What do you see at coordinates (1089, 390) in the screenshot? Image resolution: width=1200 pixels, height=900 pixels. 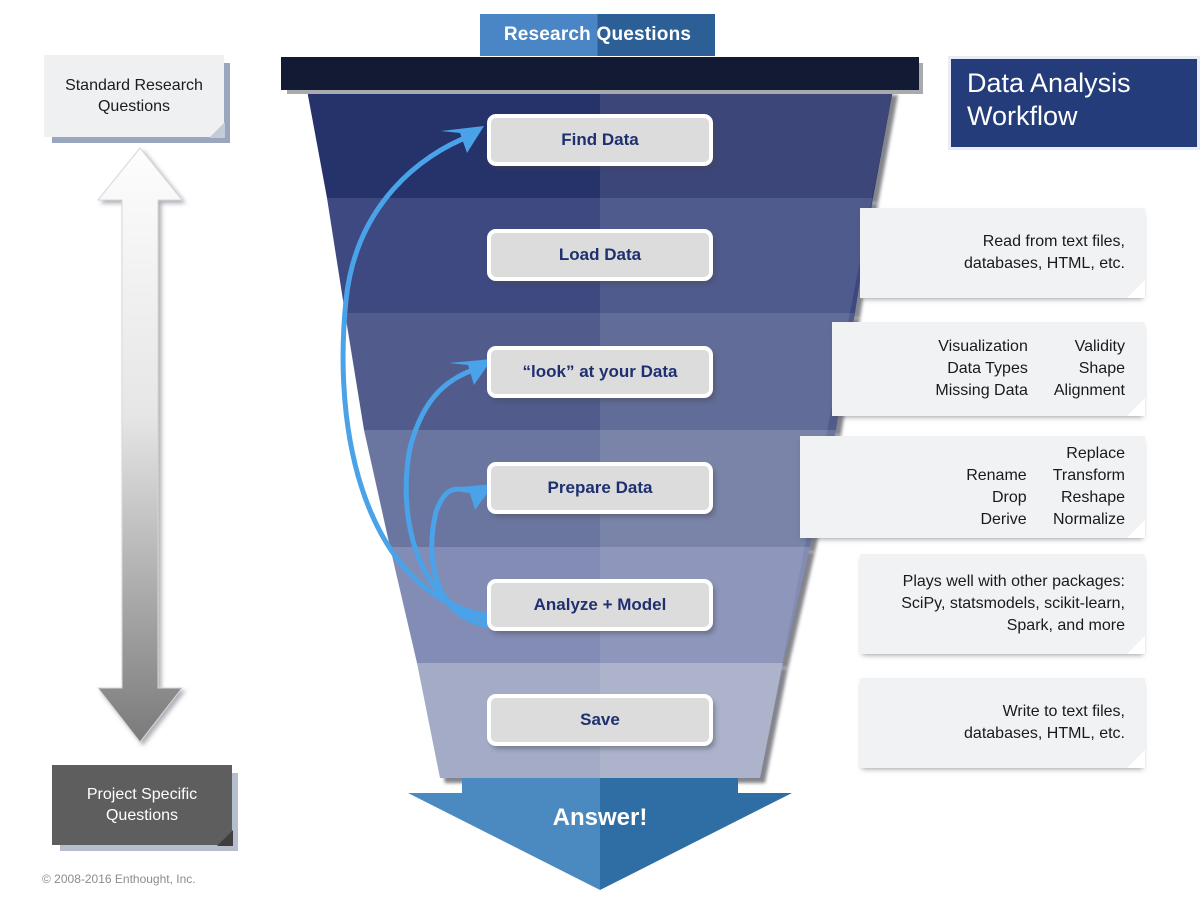 I see `callout-item: Alignment` at bounding box center [1089, 390].